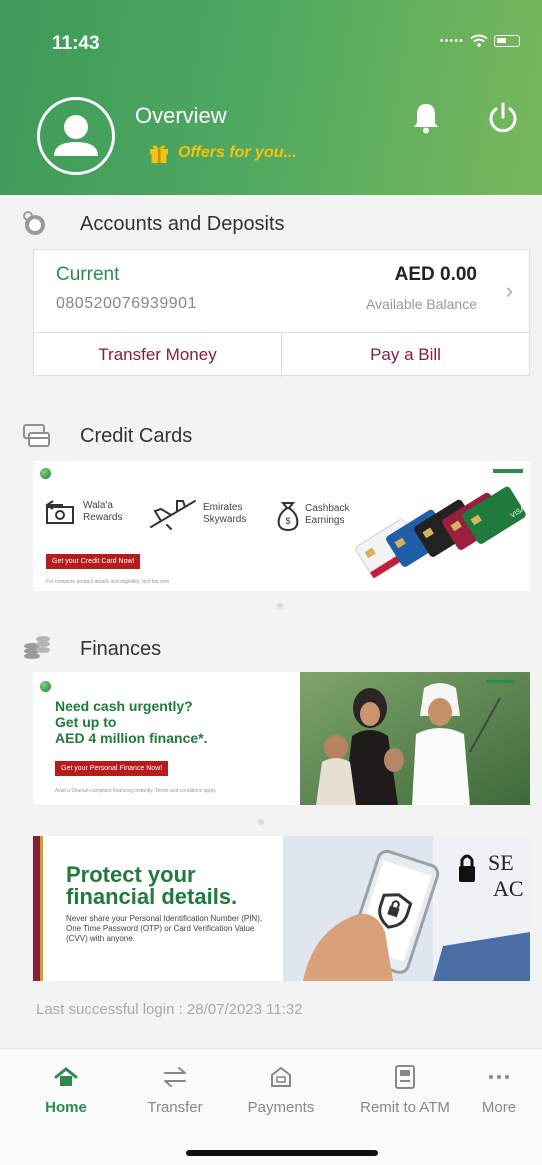 The height and width of the screenshot is (1165, 542). I want to click on finances-section-header: Finances, so click(271, 649).